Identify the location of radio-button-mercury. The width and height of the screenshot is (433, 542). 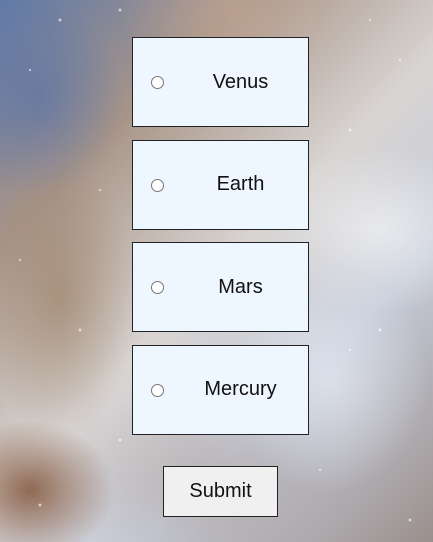
(157, 390).